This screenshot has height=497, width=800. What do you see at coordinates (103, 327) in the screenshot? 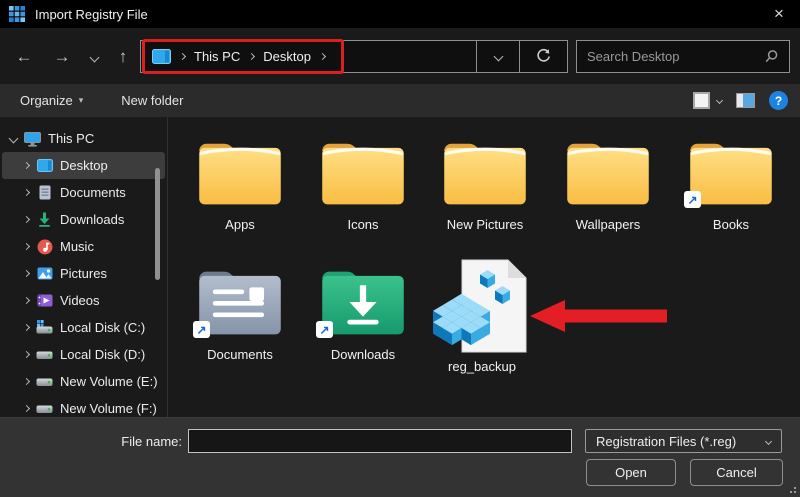
I see `sidebar-item-label: Local Disk (C:)` at bounding box center [103, 327].